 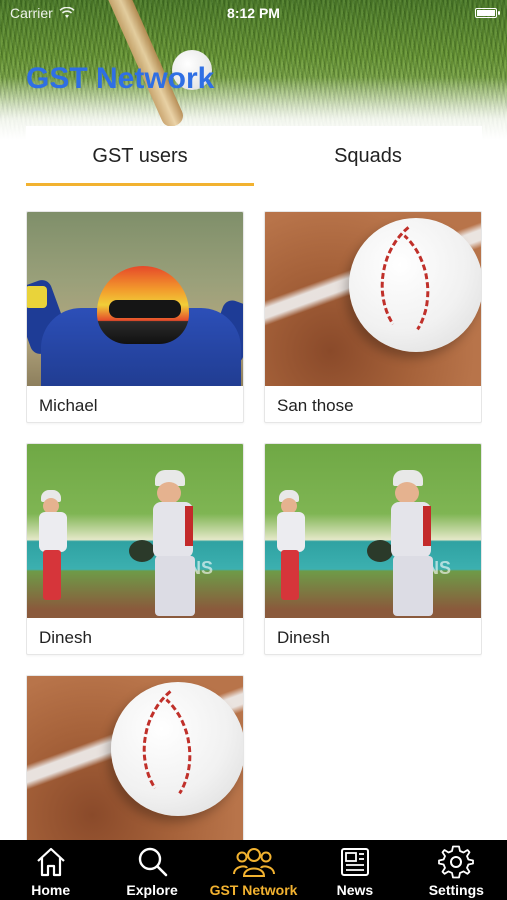 I want to click on user-card: Michael, so click(x=135, y=317).